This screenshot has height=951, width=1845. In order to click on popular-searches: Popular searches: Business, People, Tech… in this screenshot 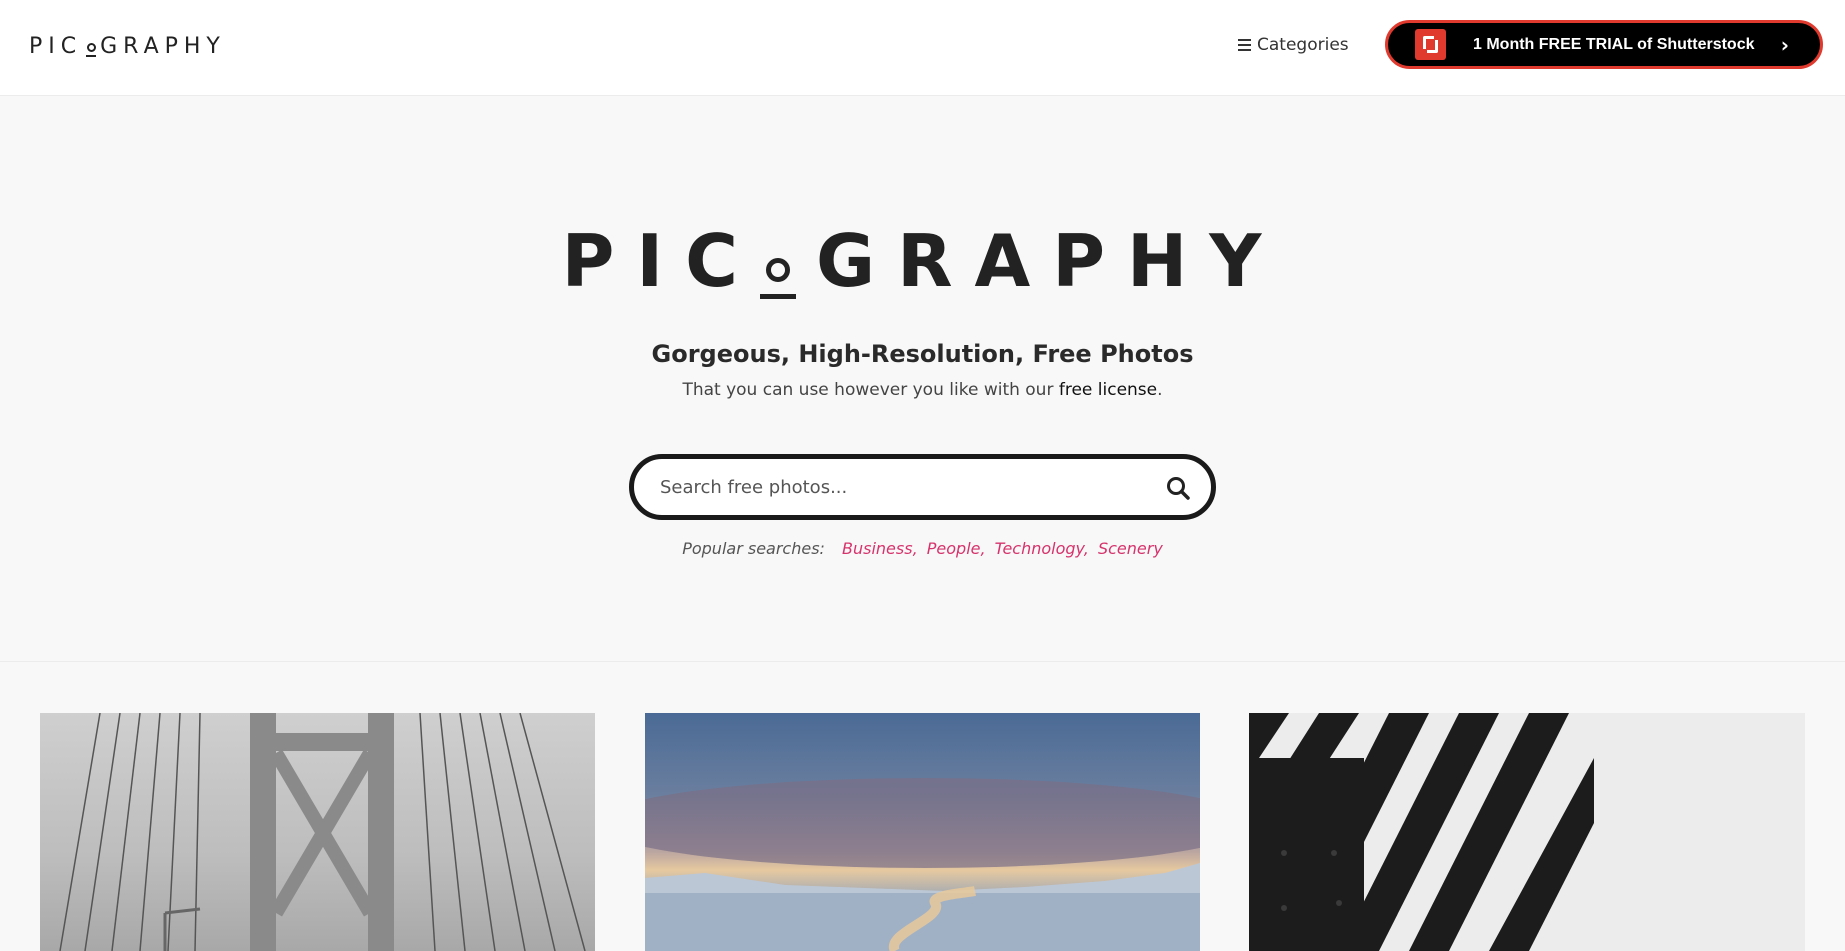, I will do `click(922, 548)`.